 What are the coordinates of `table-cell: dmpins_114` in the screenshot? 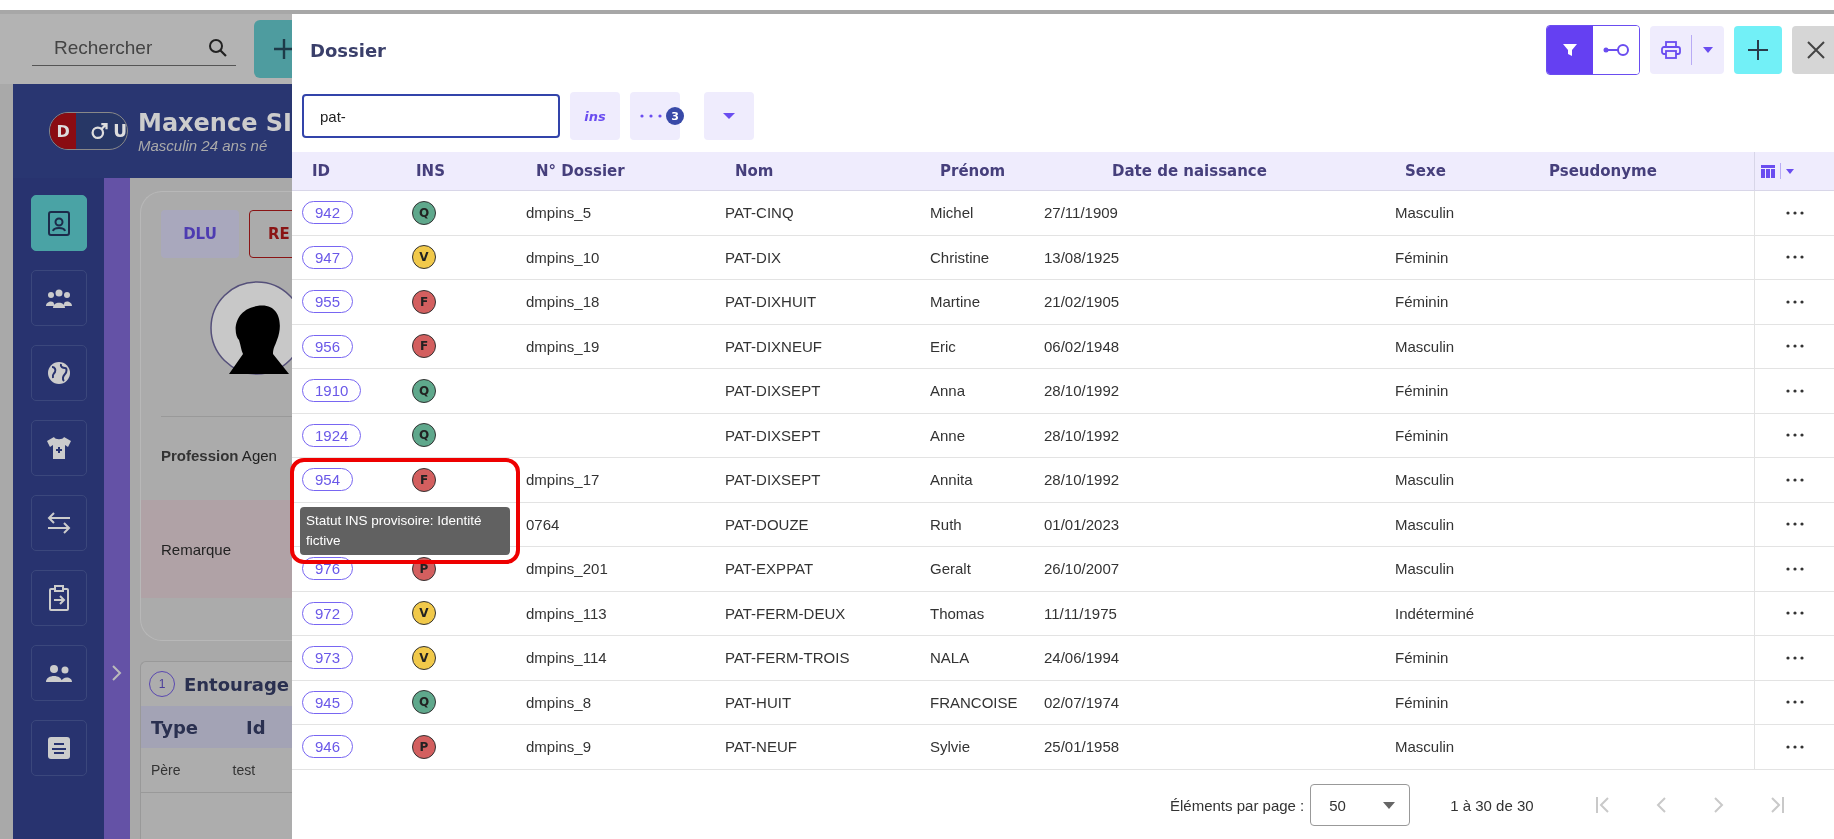 It's located at (566, 658).